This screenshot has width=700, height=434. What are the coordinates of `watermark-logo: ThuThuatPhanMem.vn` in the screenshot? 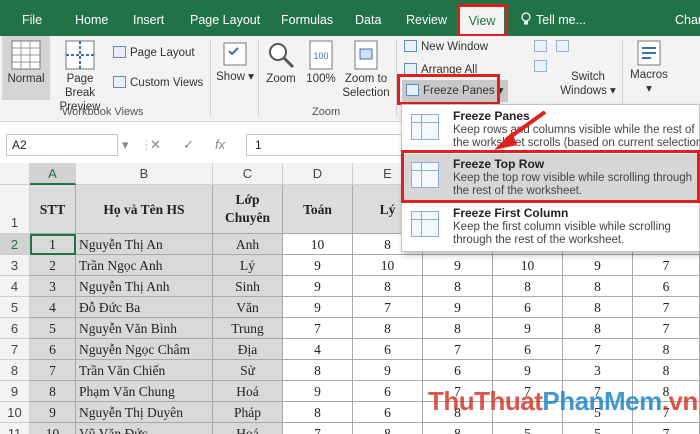 It's located at (563, 401).